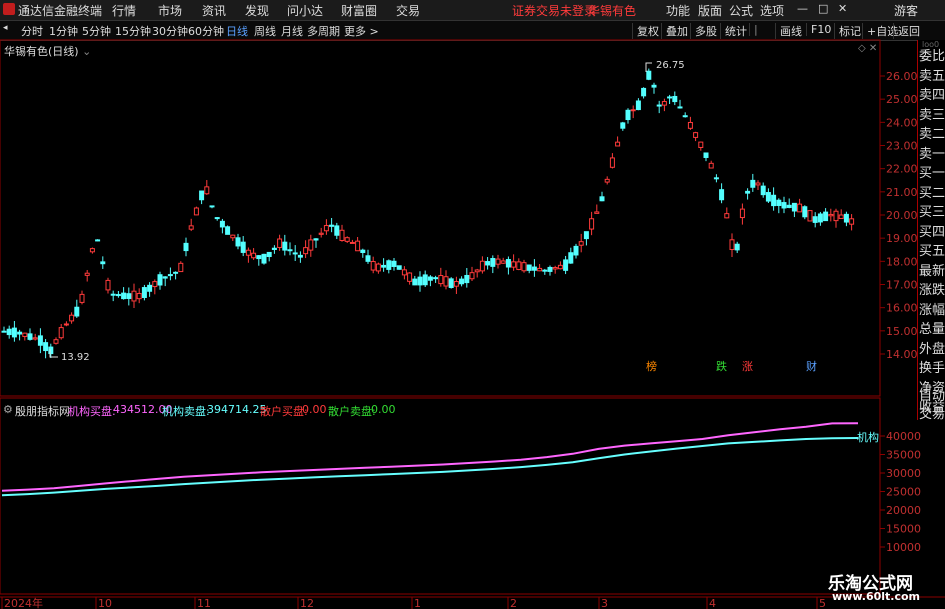 Image resolution: width=945 pixels, height=609 pixels. What do you see at coordinates (932, 230) in the screenshot?
I see `side-item-9: 买四` at bounding box center [932, 230].